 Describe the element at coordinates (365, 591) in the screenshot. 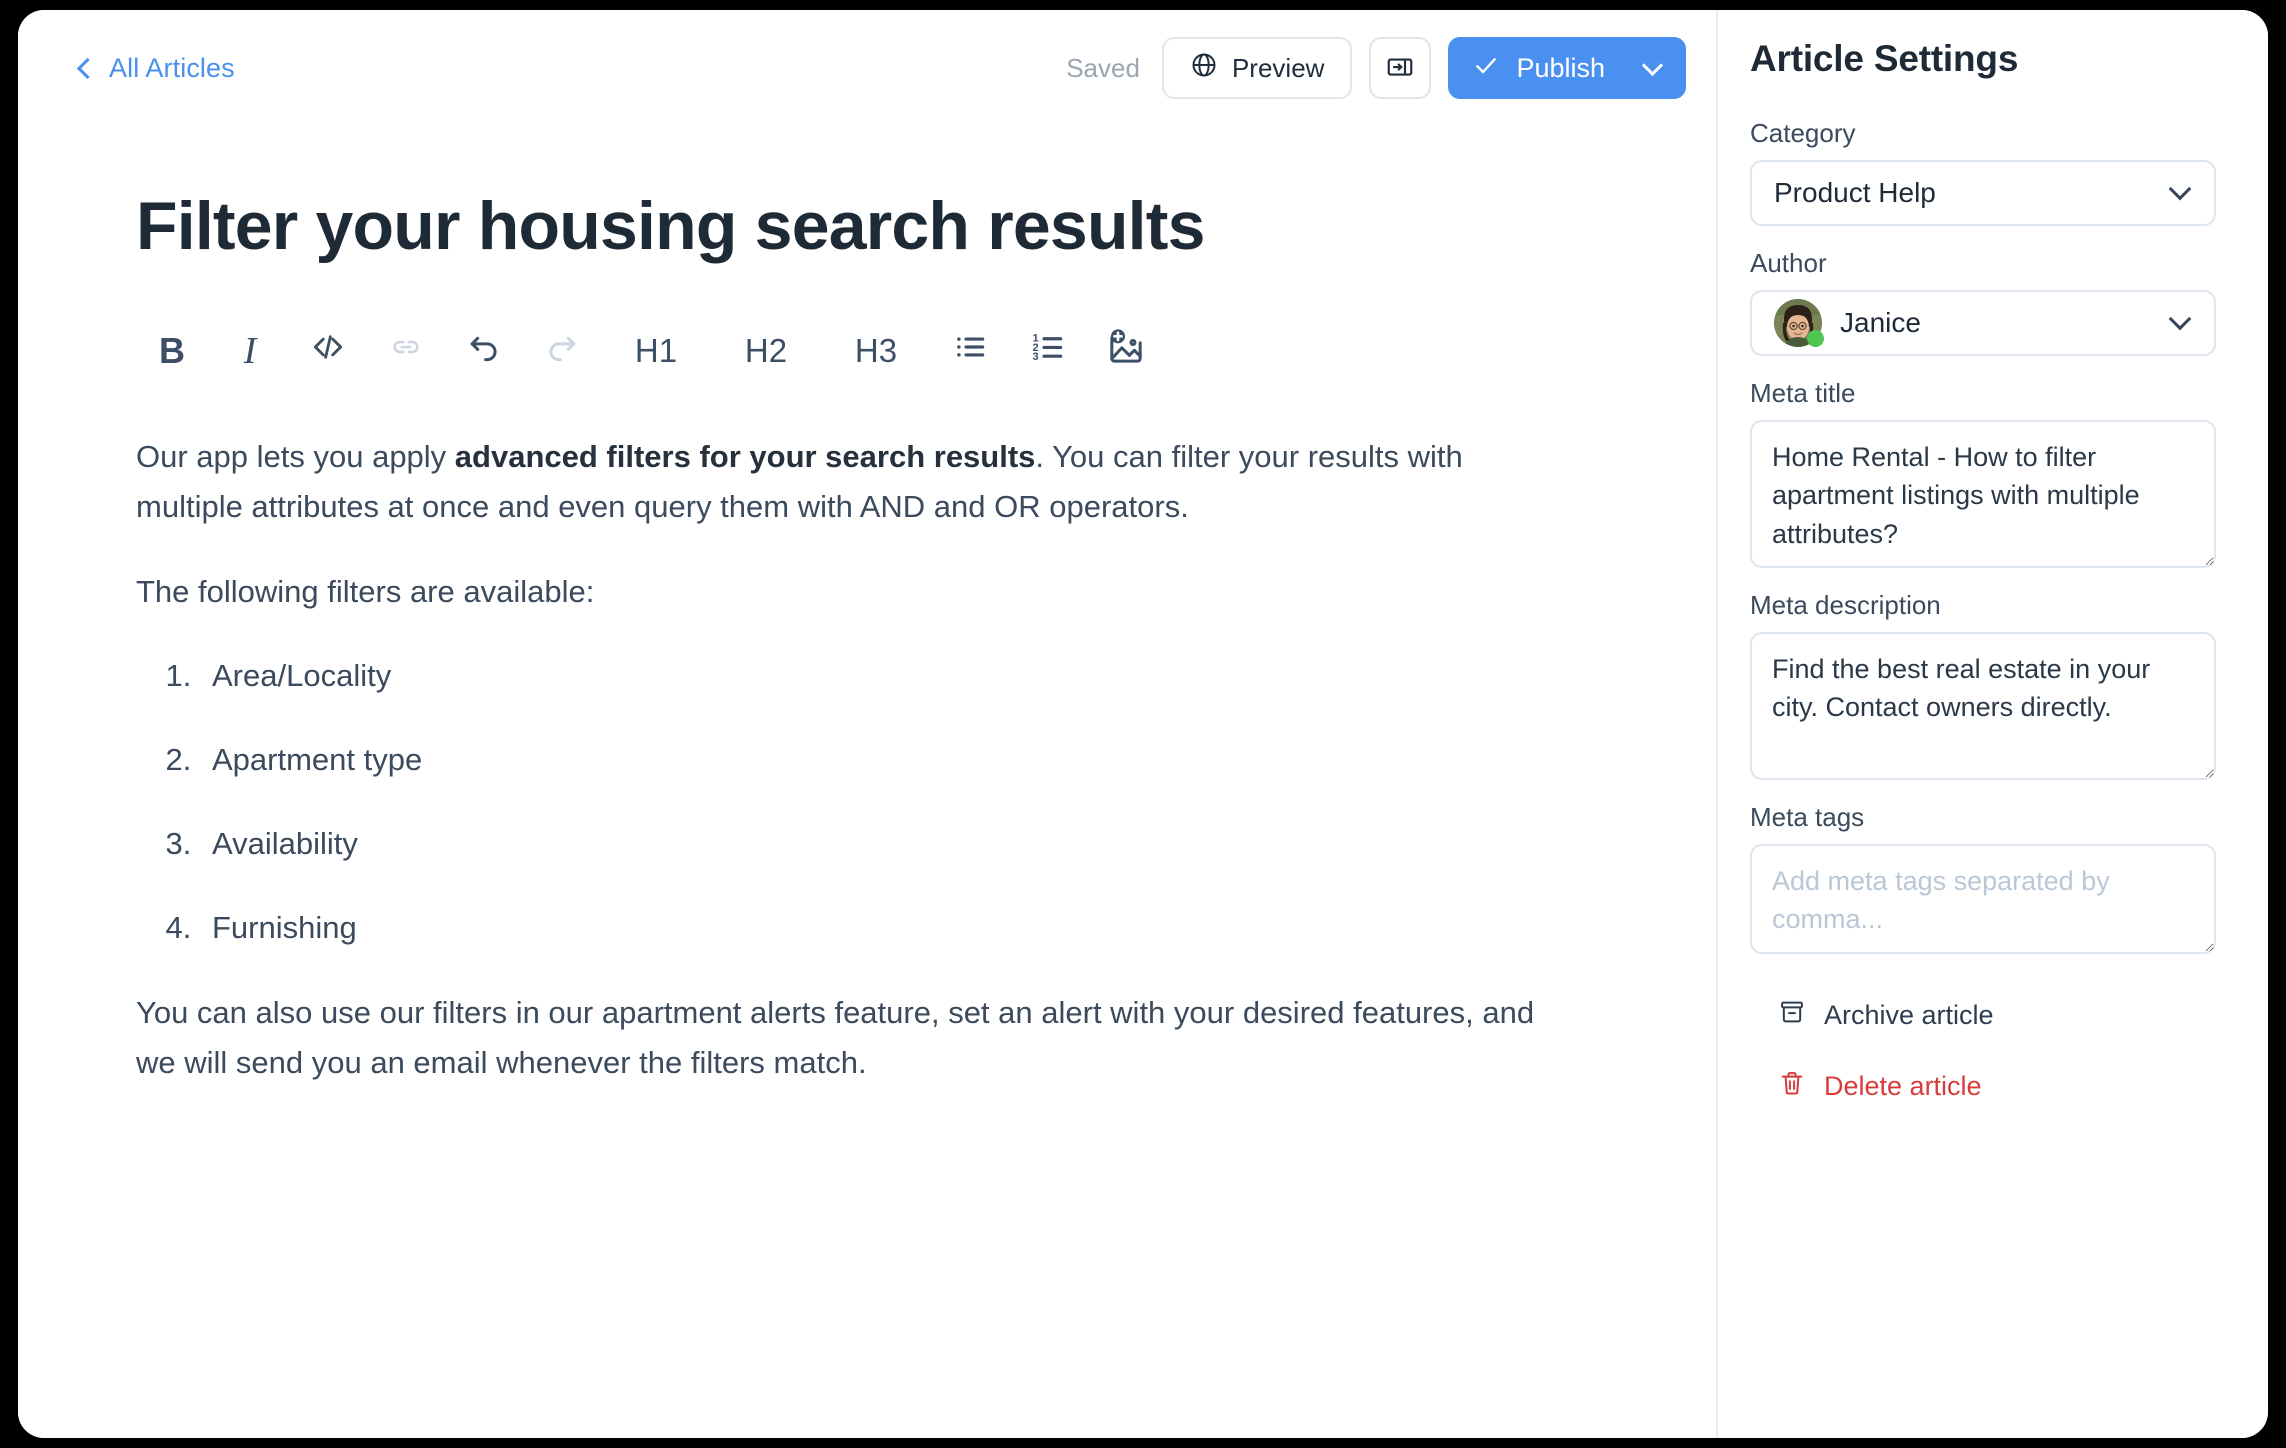

I see `body-paragraph-2: The following filters are available:` at that location.